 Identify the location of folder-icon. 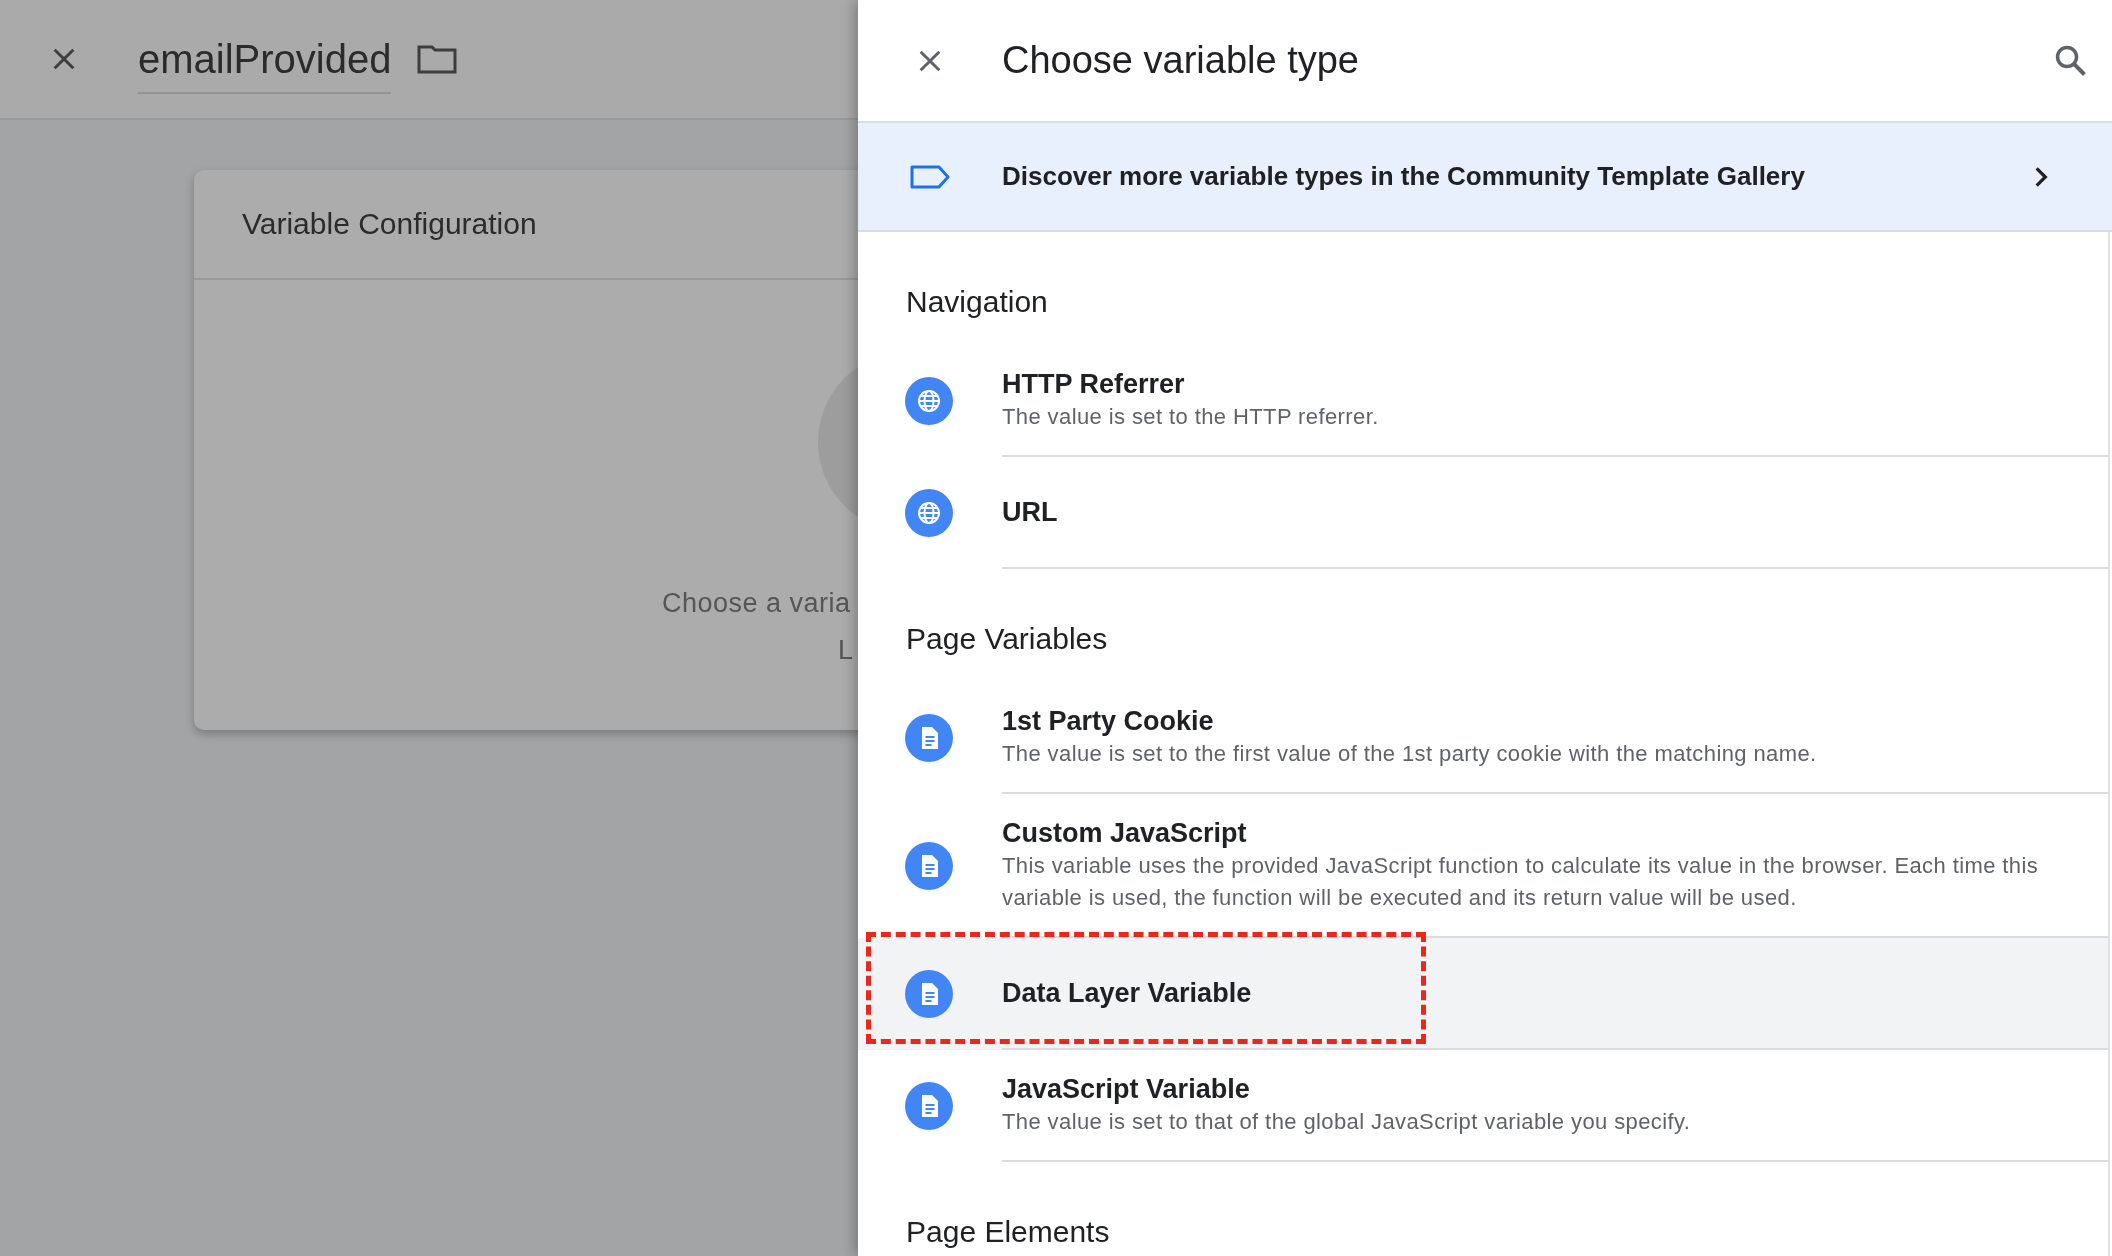
(437, 59).